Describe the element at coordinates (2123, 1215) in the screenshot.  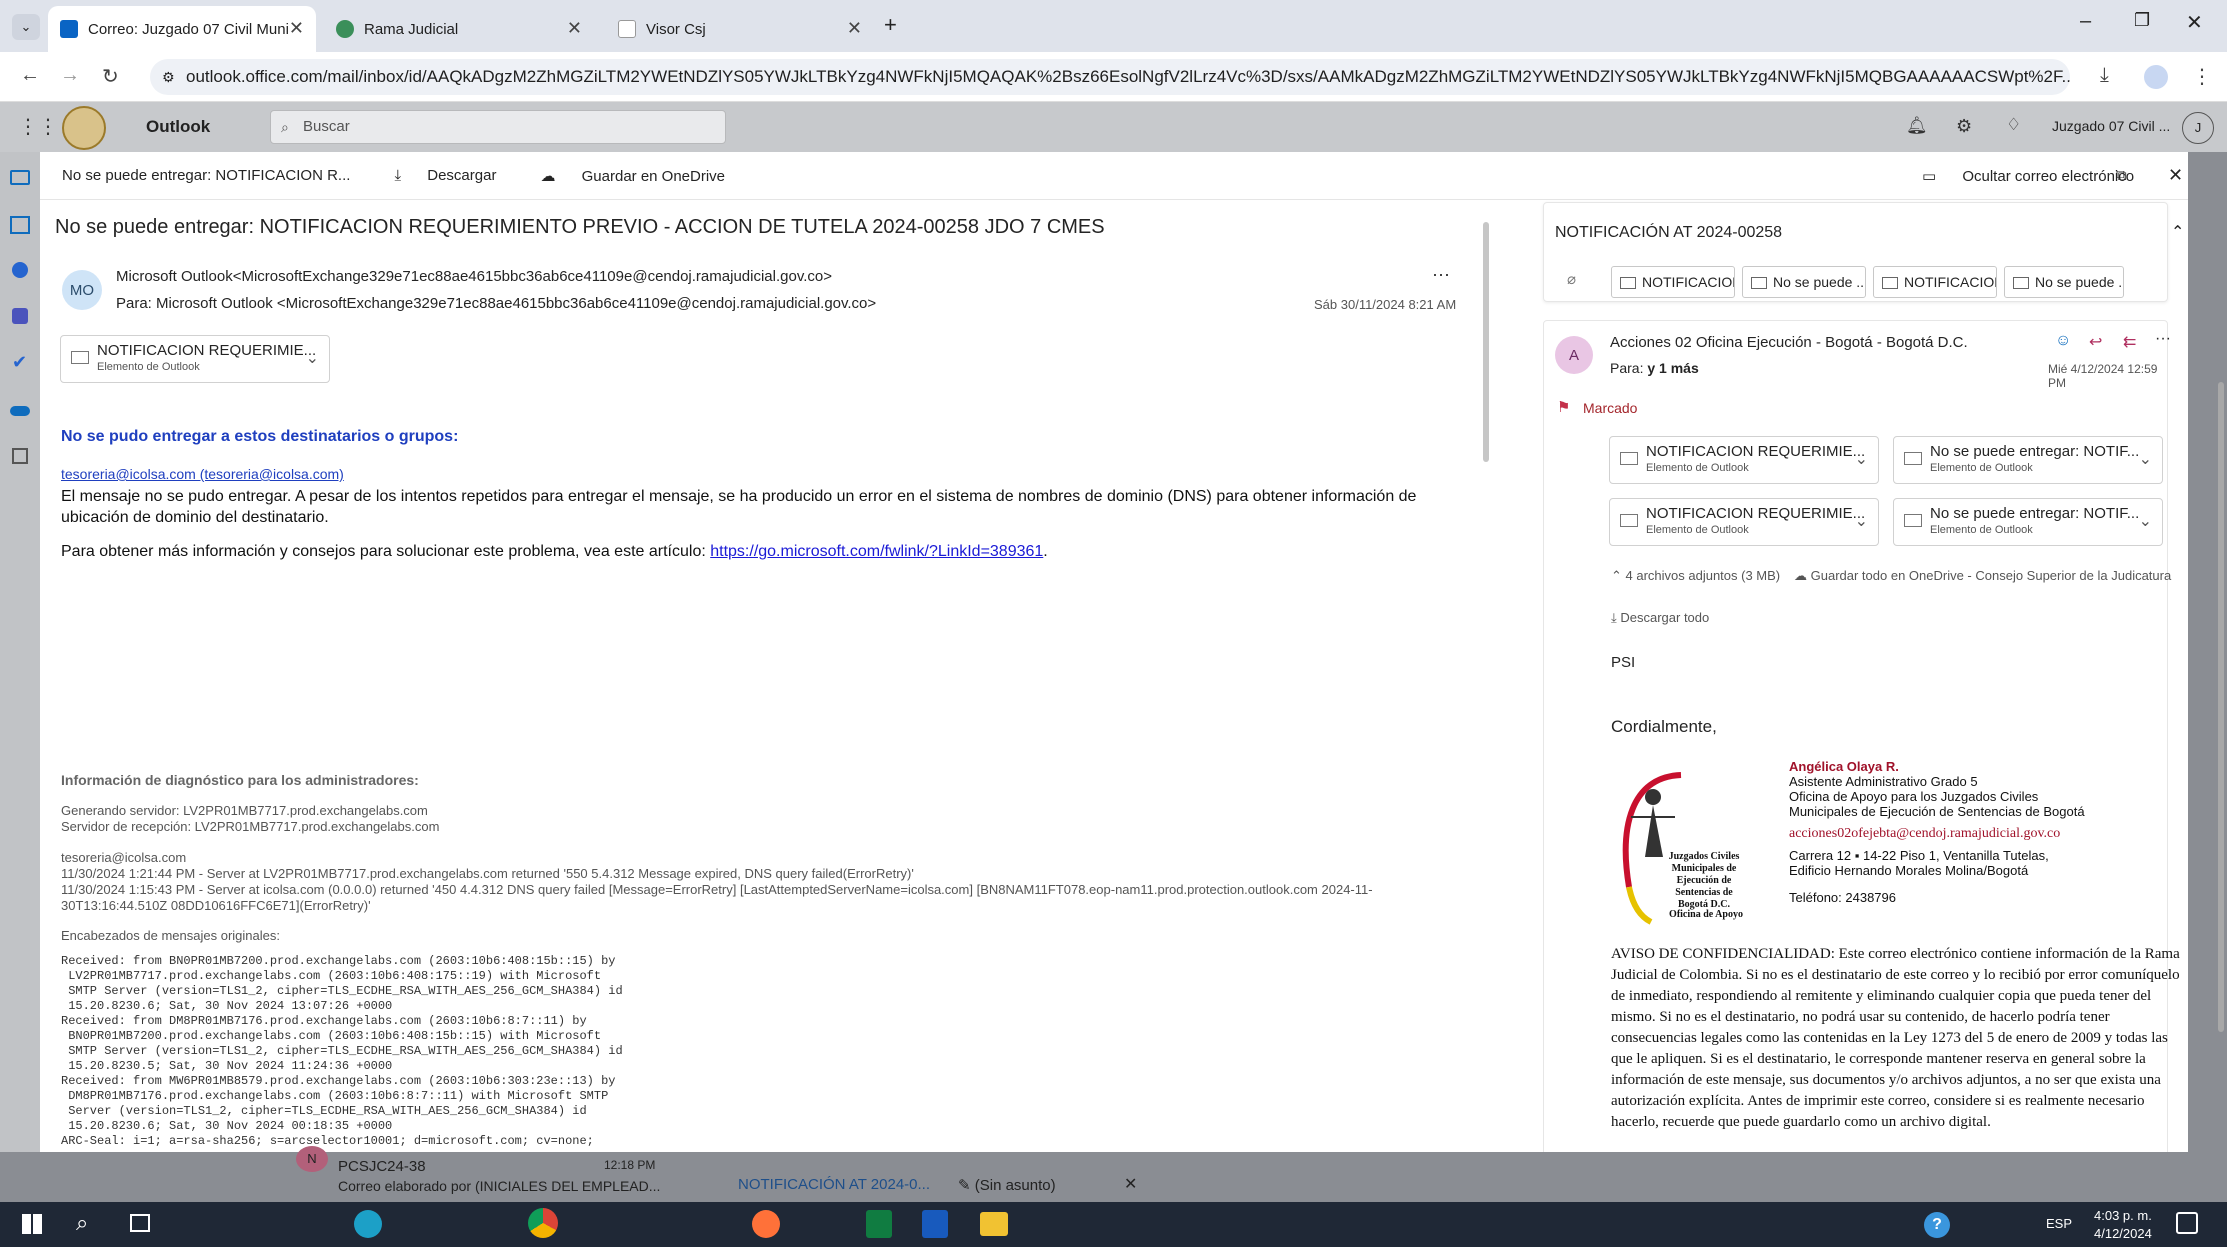
I see `clock-time: 4:03 p. m.` at that location.